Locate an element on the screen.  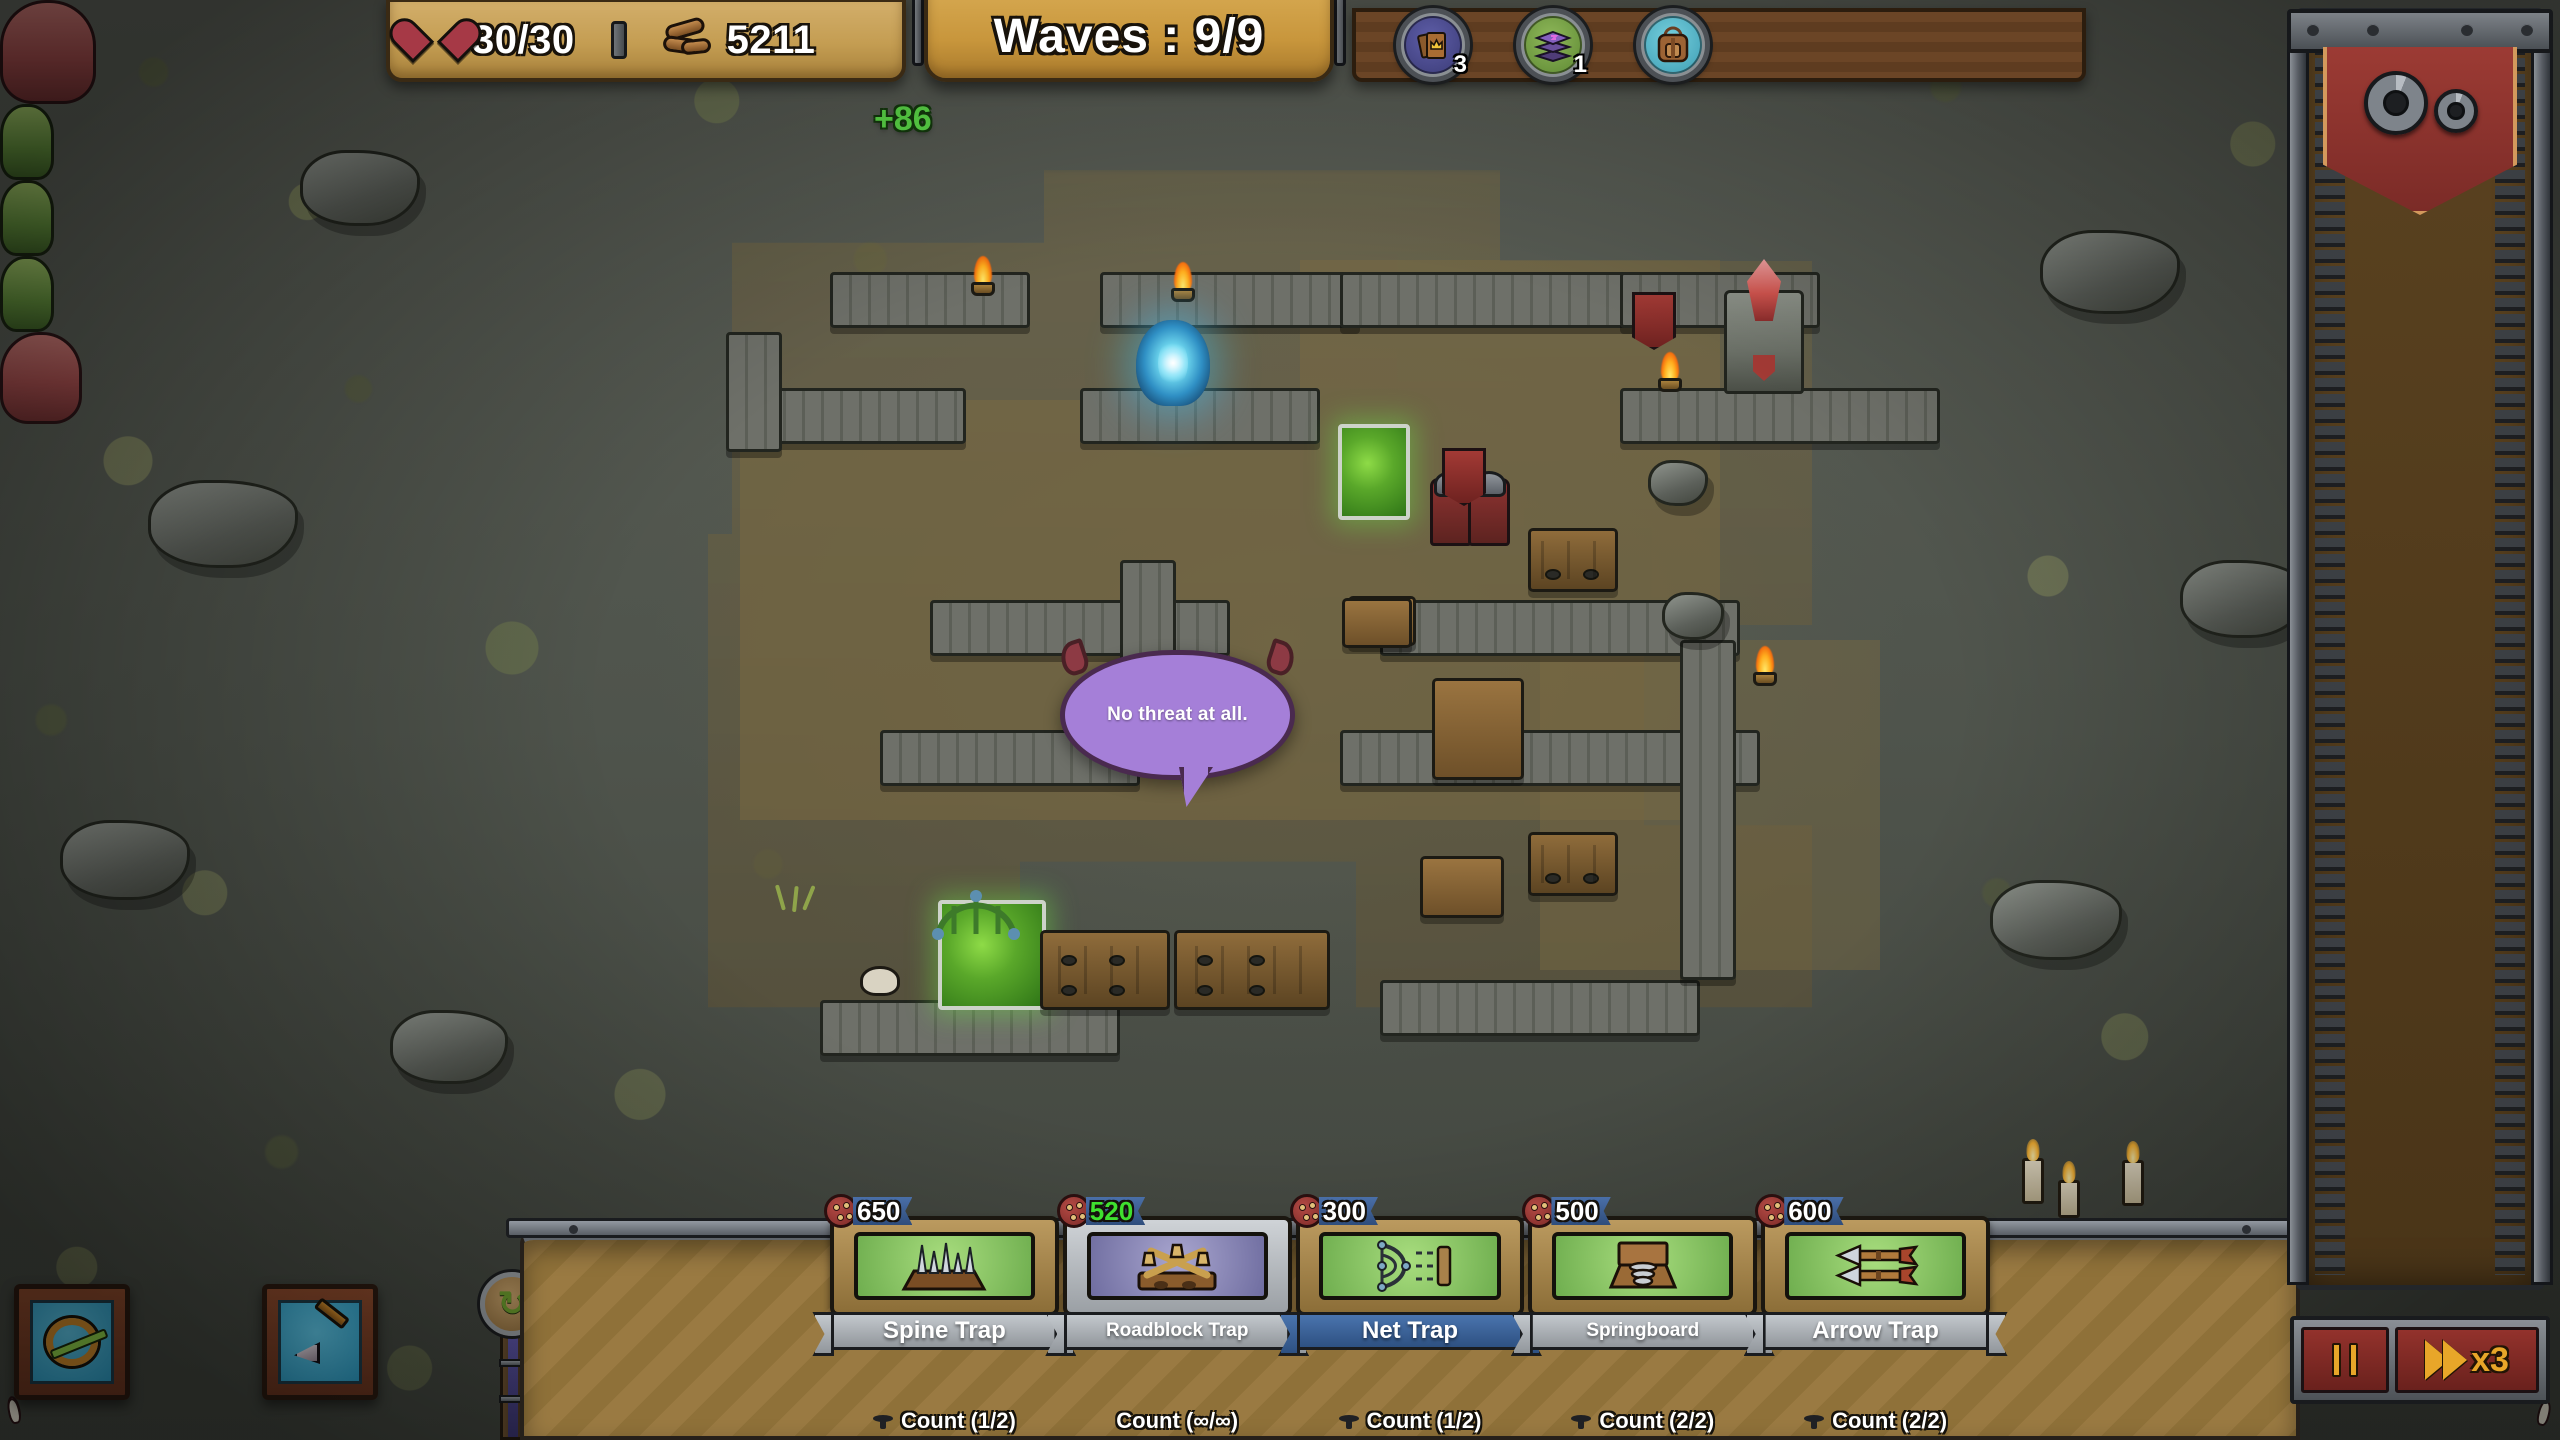
speed-multiplier-label: x3 is located at coordinates (2490, 1359).